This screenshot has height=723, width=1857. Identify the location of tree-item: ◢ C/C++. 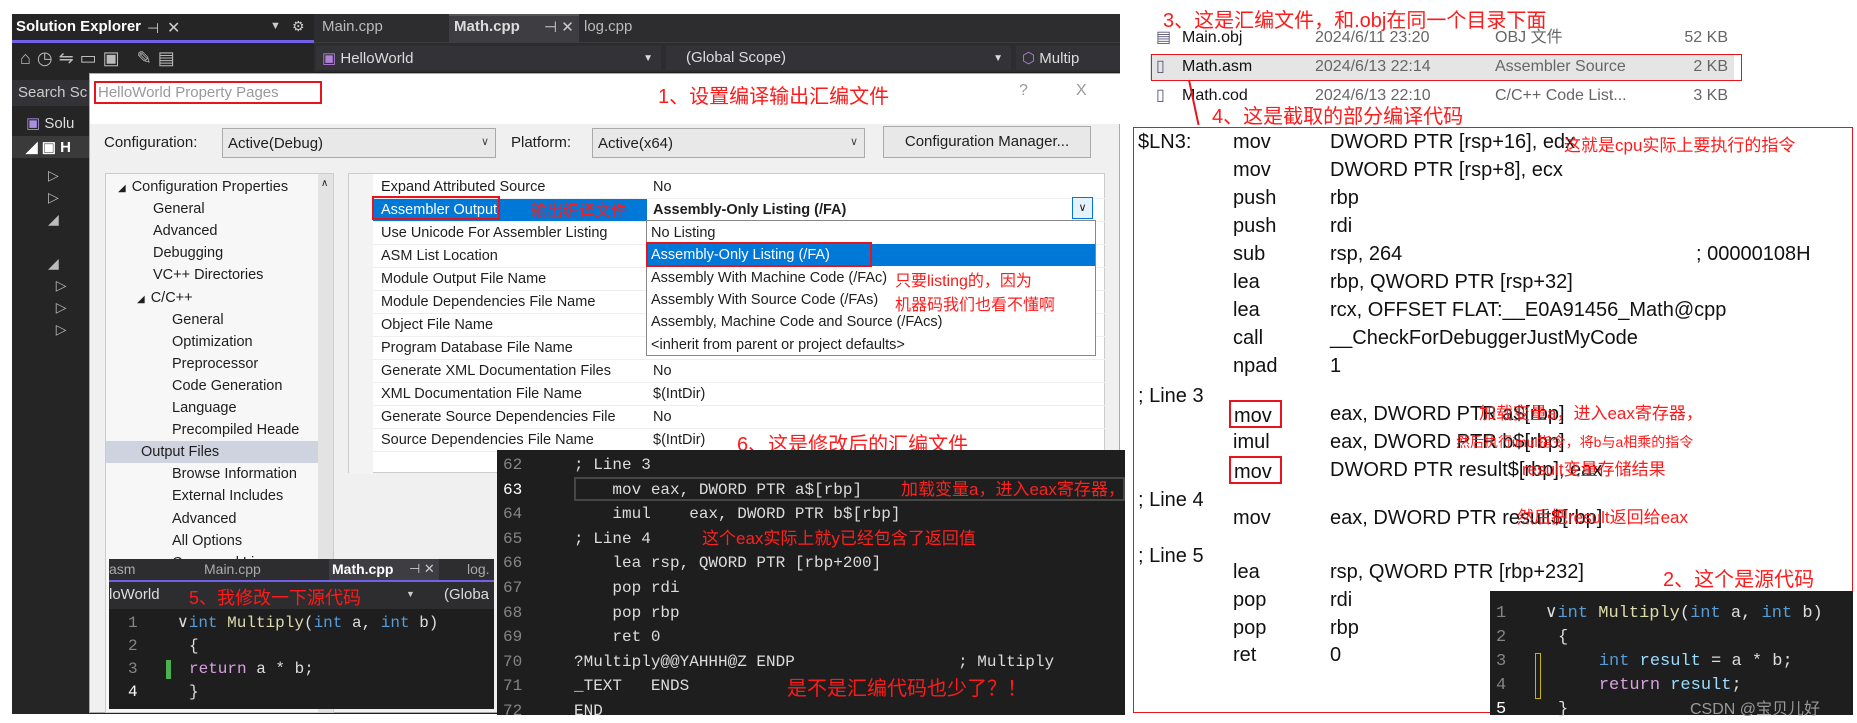
(165, 298).